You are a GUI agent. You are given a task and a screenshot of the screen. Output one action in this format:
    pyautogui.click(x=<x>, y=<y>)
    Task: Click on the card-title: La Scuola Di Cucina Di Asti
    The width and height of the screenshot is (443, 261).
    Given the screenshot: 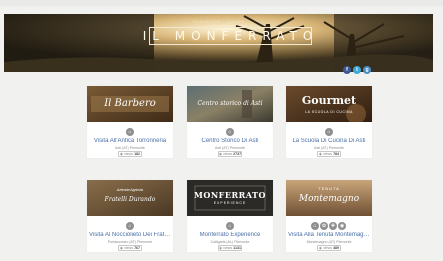 What is the action you would take?
    pyautogui.click(x=329, y=141)
    